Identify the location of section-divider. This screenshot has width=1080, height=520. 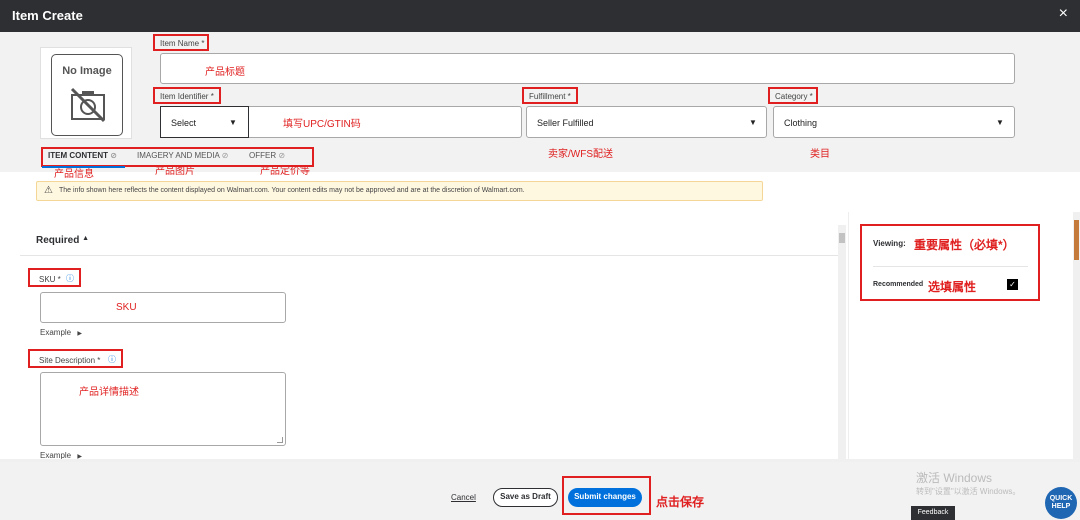
(429, 255).